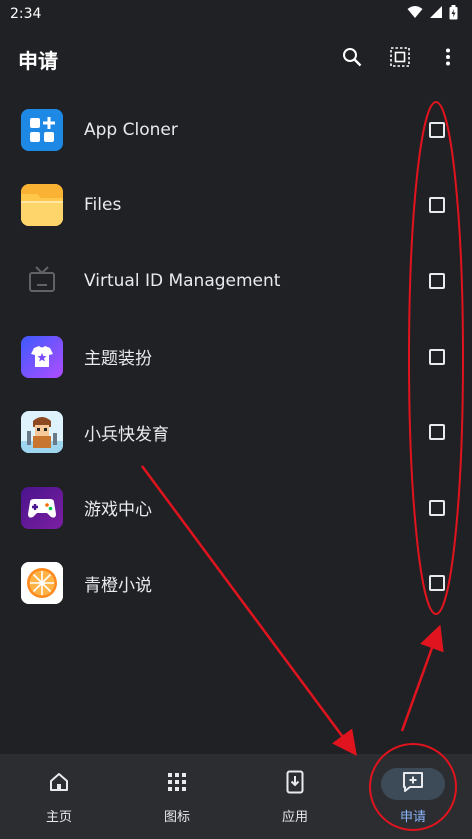 Image resolution: width=472 pixels, height=839 pixels. I want to click on app-bar-actions, so click(400, 59).